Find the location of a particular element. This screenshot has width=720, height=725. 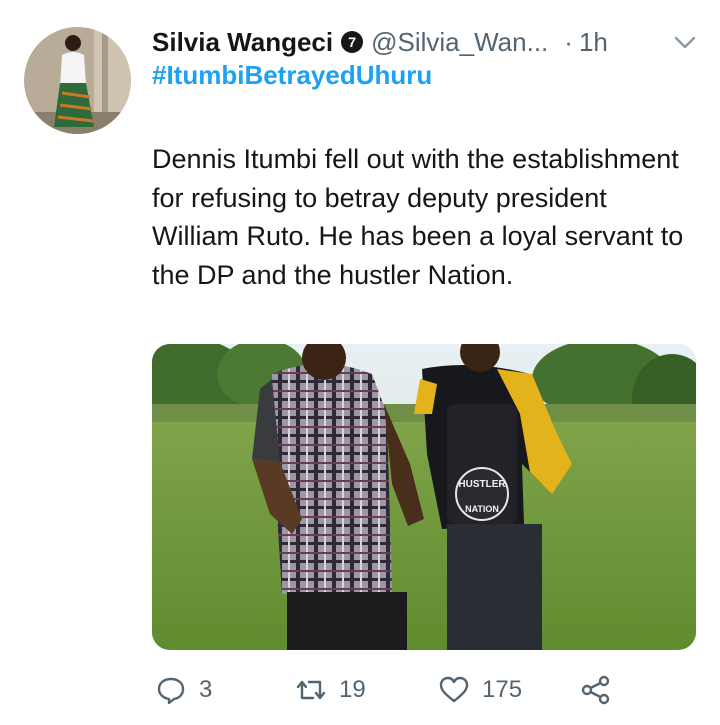

reply-button: 3 is located at coordinates (183, 690).